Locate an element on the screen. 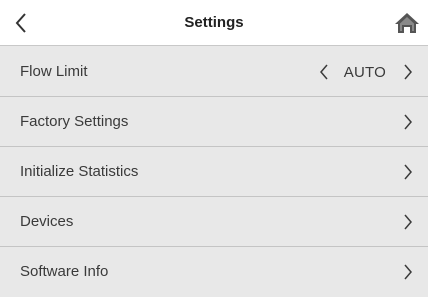 The height and width of the screenshot is (297, 428). page-title: Settings is located at coordinates (214, 22).